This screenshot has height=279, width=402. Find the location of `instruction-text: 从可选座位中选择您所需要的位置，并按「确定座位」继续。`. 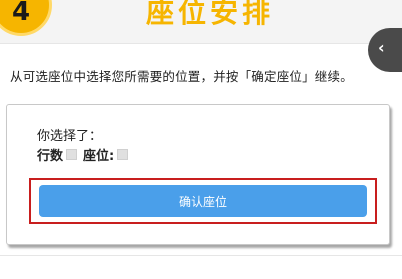

instruction-text: 从可选座位中选择您所需要的位置，并按「确定座位」继续。 is located at coordinates (181, 76).